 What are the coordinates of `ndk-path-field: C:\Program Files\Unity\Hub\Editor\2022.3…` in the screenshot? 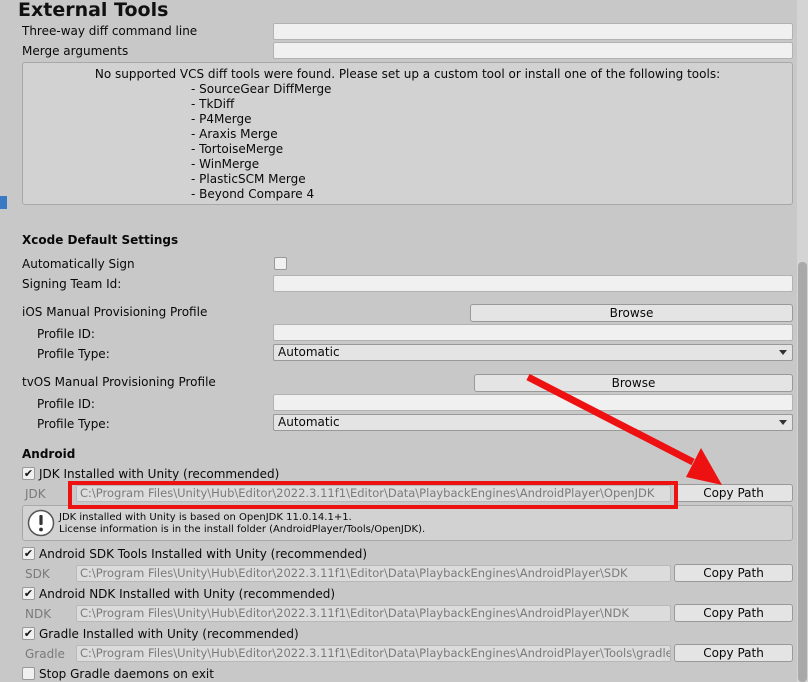 It's located at (373, 613).